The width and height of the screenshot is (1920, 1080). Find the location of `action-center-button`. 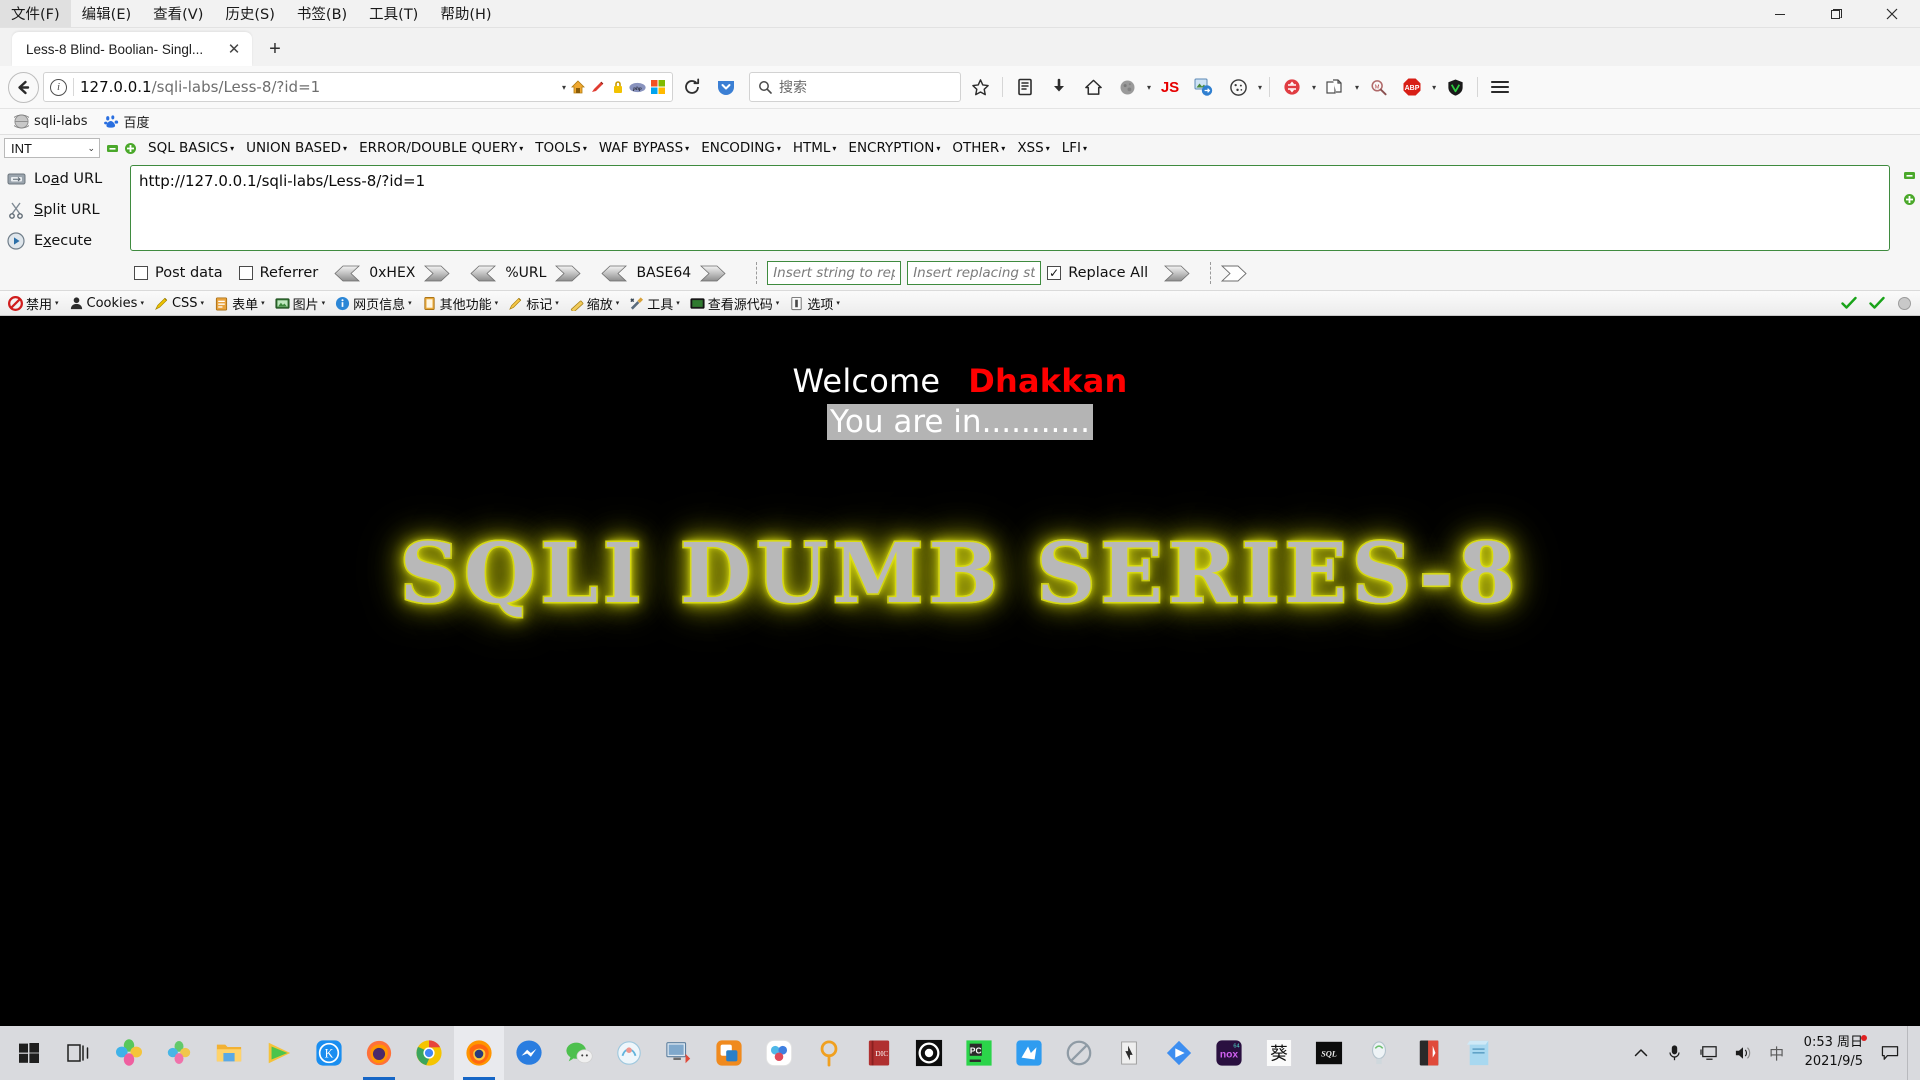

action-center-button is located at coordinates (1890, 1053).